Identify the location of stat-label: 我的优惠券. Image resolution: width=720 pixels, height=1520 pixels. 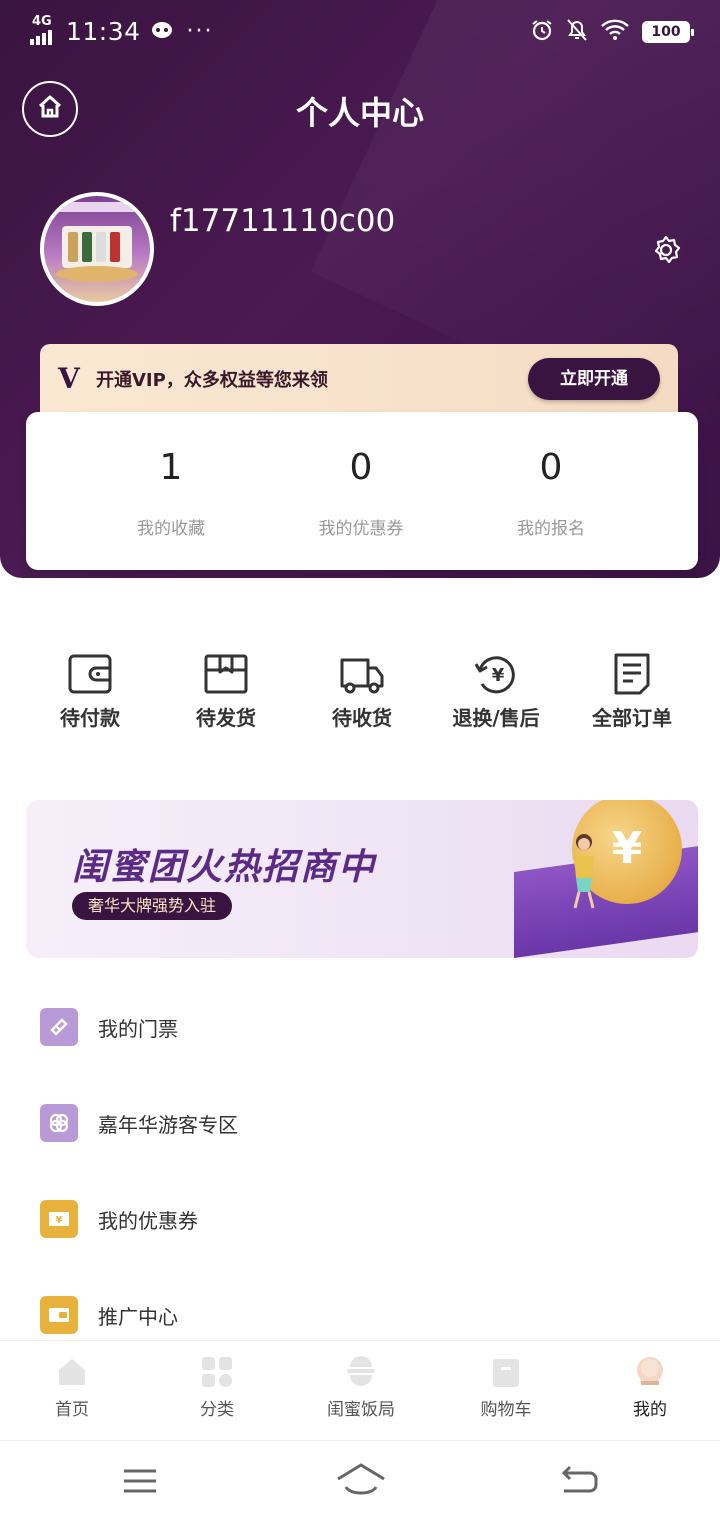
(361, 529).